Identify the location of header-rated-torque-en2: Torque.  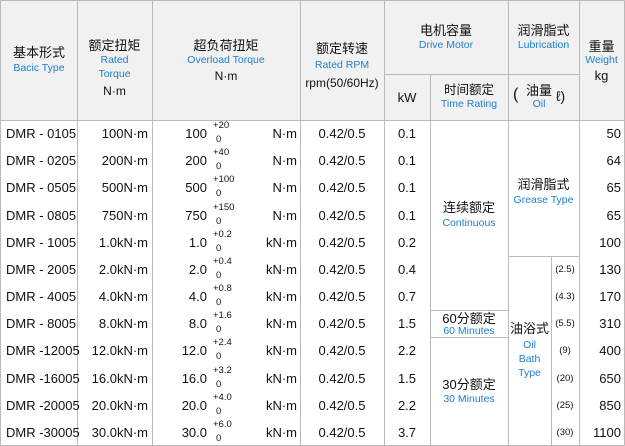
(114, 74).